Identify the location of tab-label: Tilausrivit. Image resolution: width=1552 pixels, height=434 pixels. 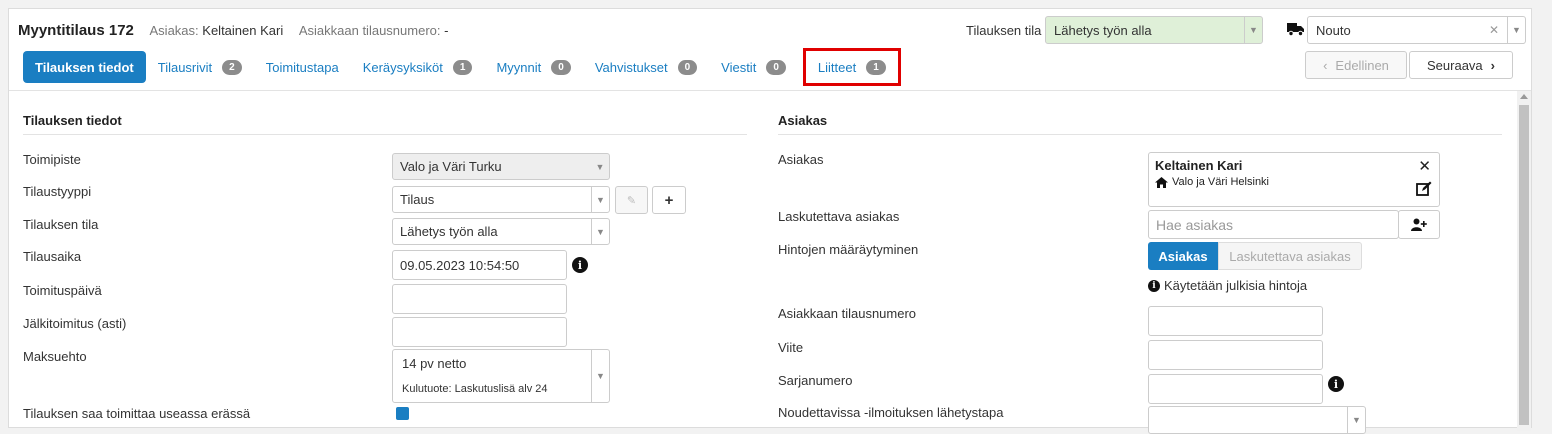
(185, 67).